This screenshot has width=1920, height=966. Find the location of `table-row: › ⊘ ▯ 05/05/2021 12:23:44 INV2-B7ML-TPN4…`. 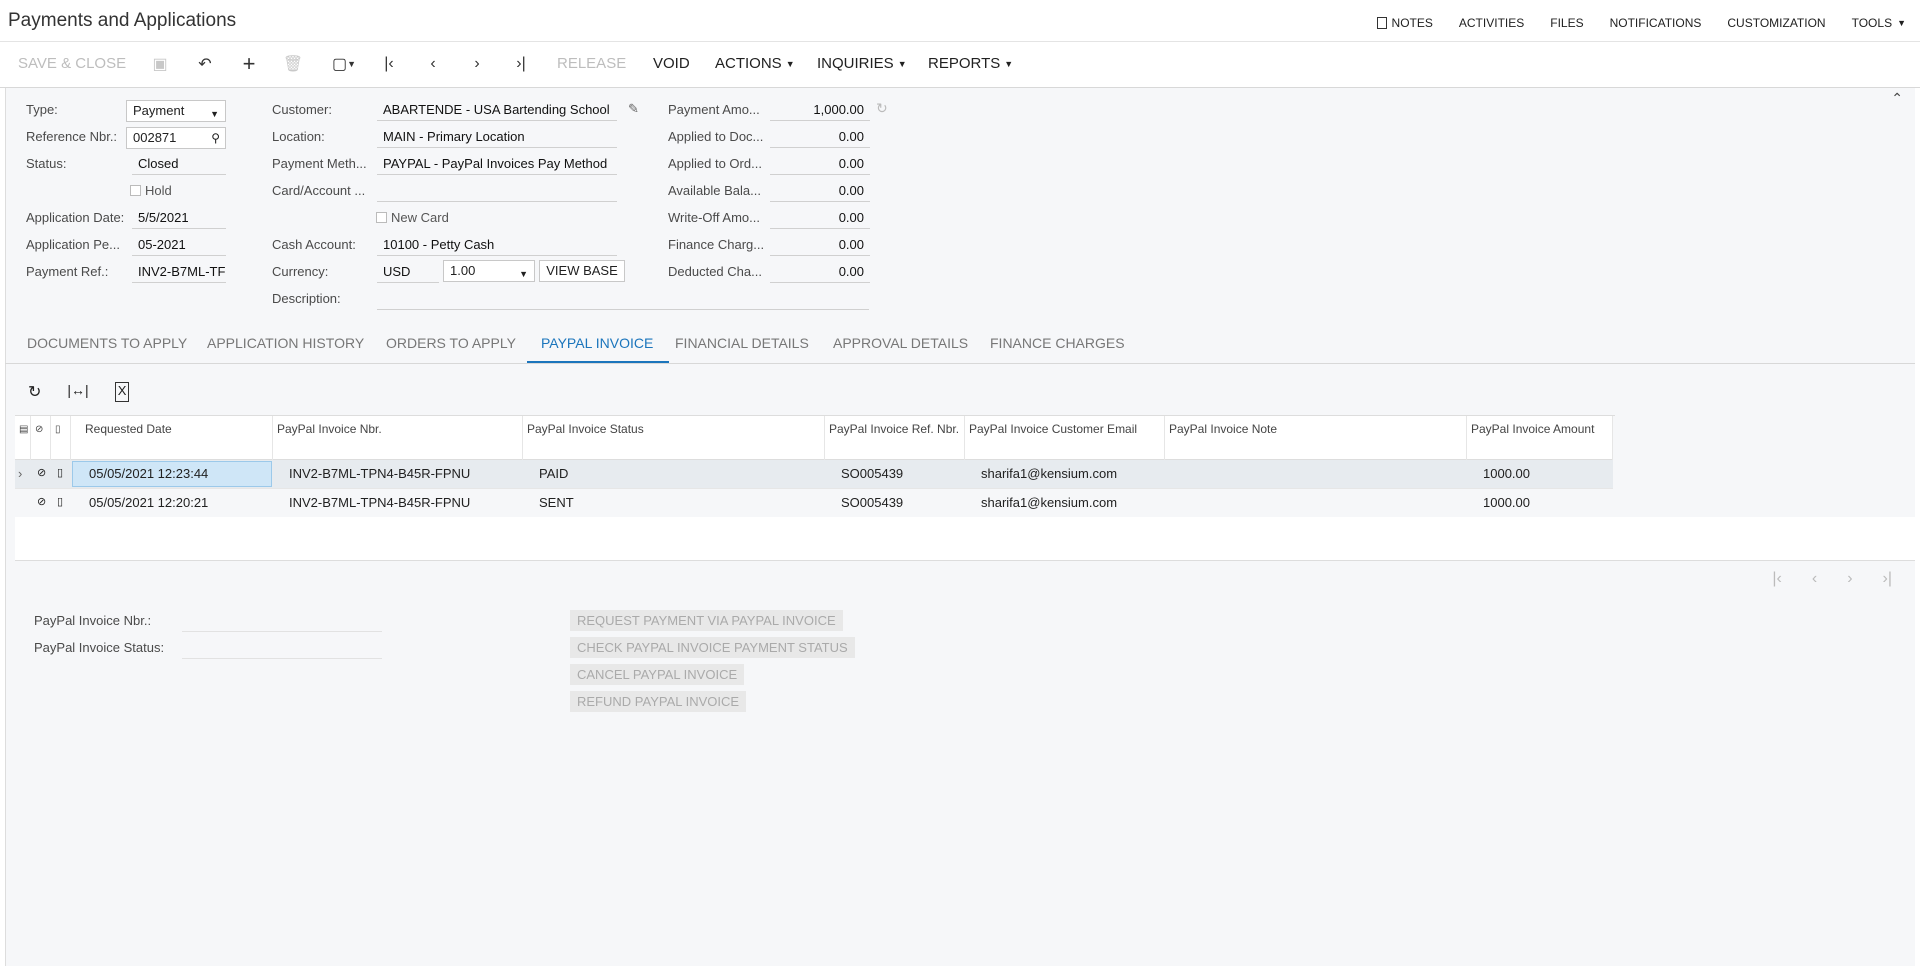

table-row: › ⊘ ▯ 05/05/2021 12:23:44 INV2-B7ML-TPN4… is located at coordinates (814, 474).